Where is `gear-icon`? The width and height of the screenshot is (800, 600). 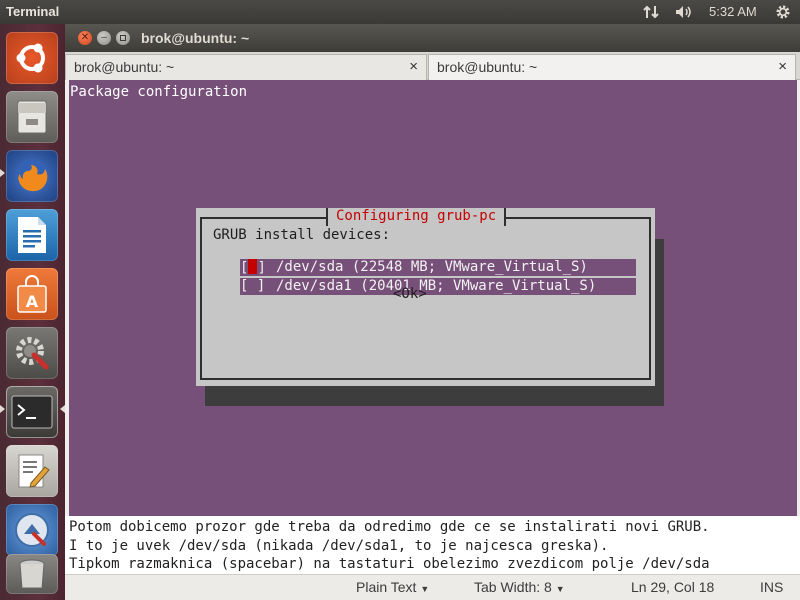
gear-icon is located at coordinates (783, 12).